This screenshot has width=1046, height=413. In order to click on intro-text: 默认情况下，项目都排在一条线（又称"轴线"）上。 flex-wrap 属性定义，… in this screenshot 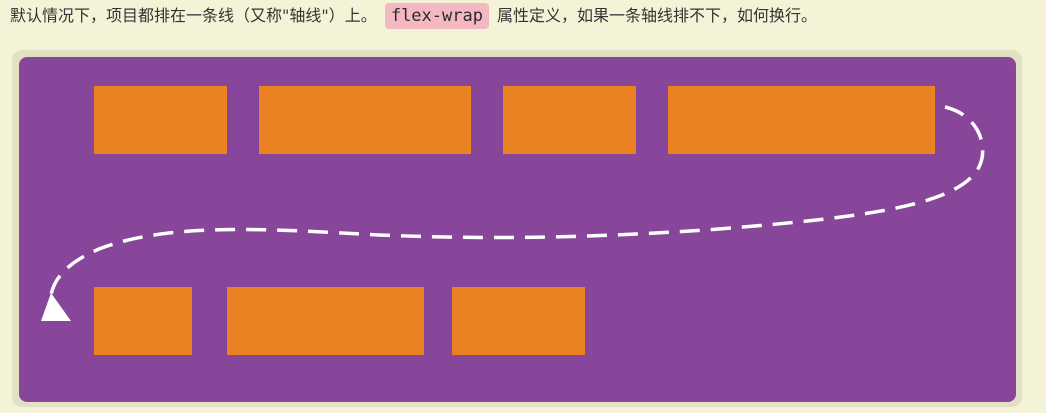, I will do `click(413, 16)`.